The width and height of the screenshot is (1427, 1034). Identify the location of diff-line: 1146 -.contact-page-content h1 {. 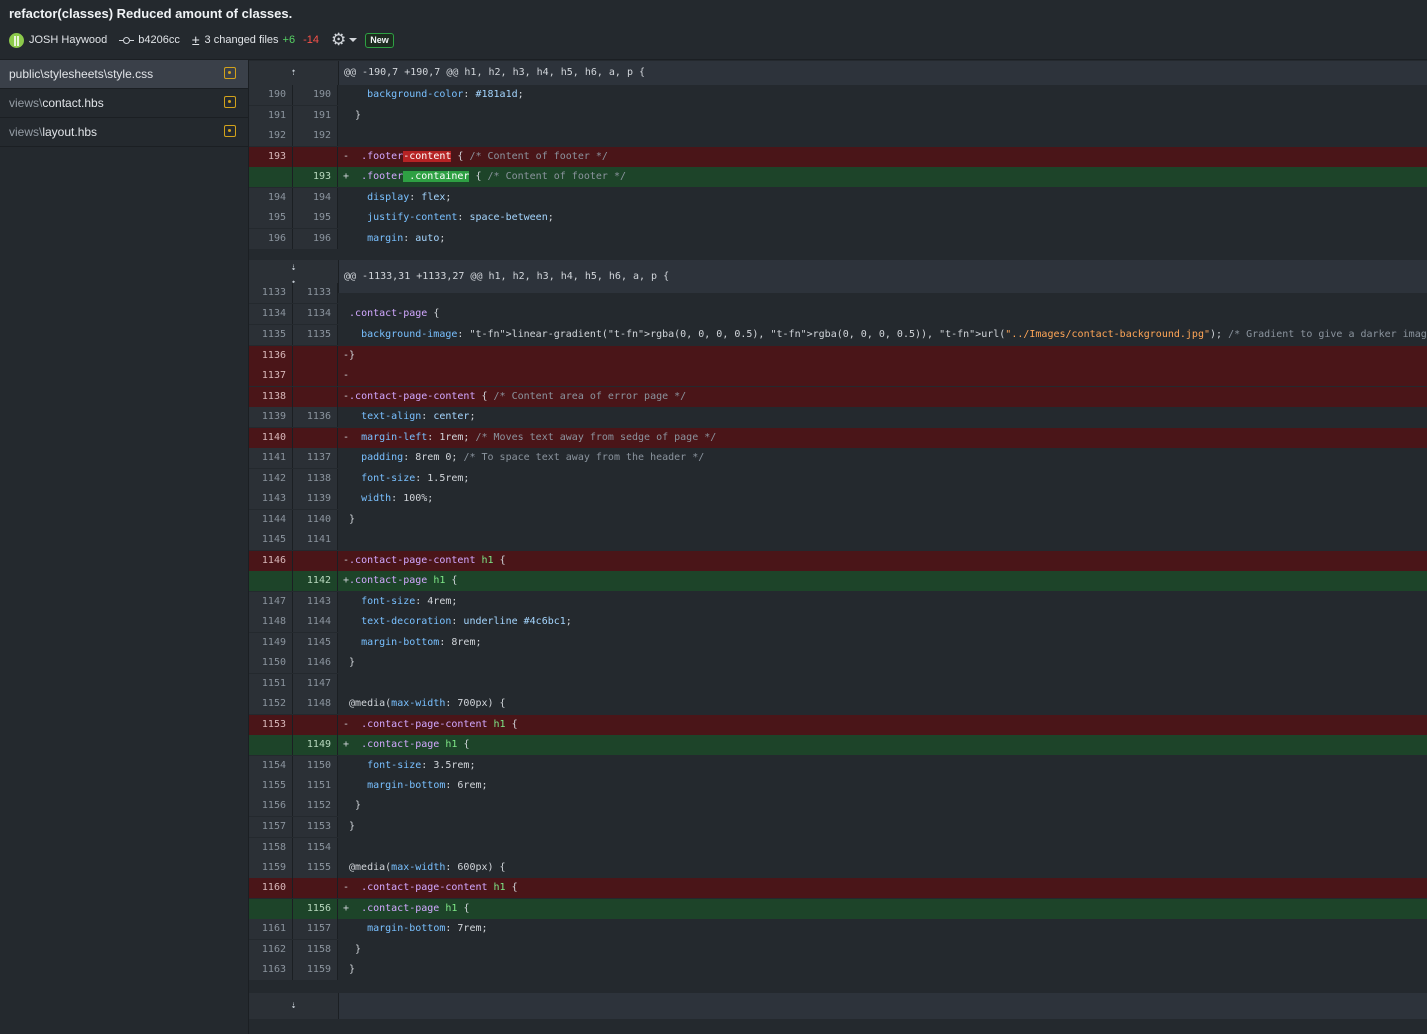
(838, 561).